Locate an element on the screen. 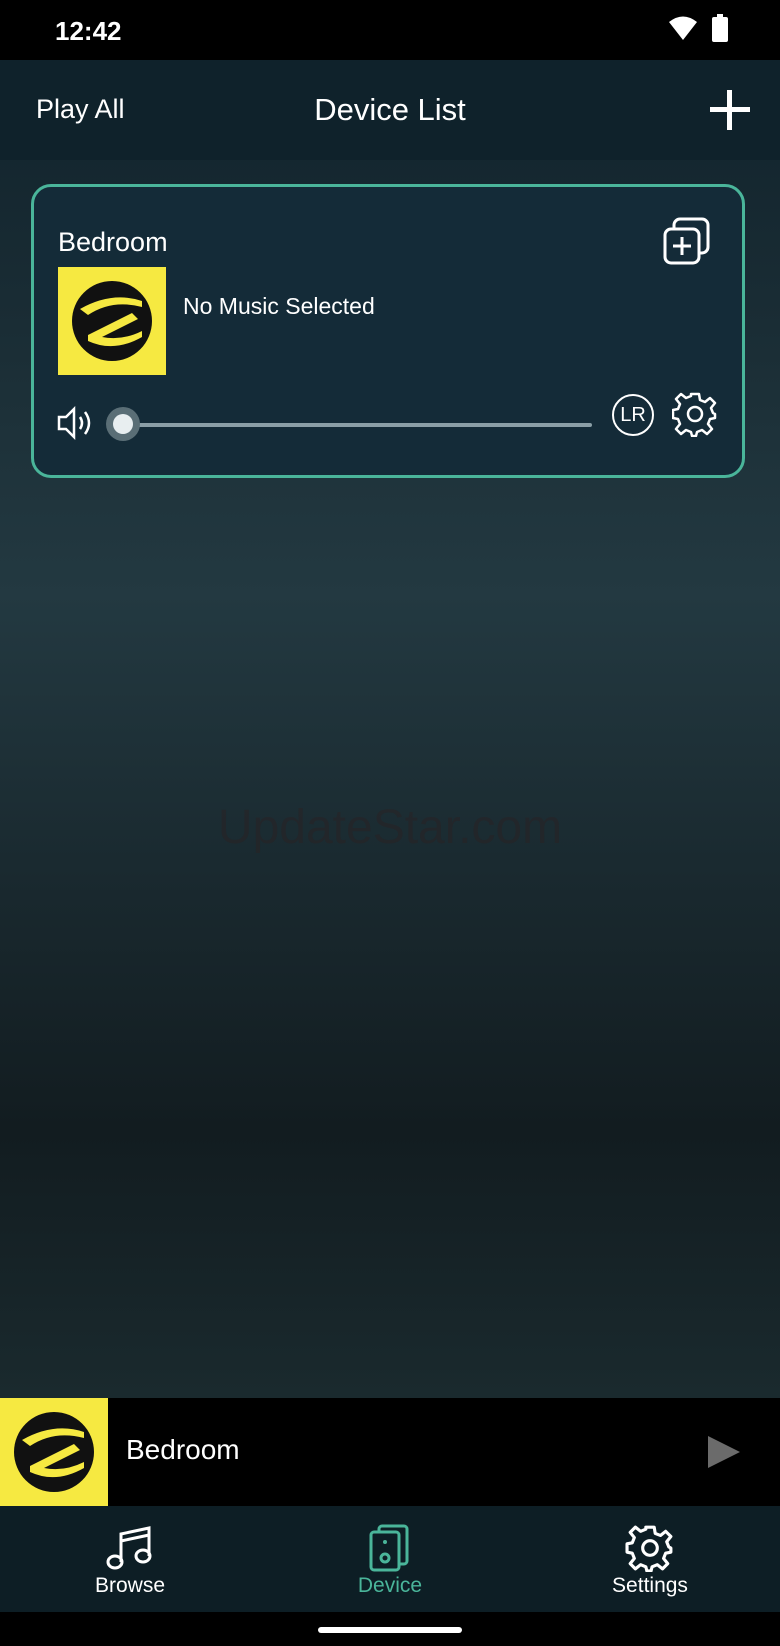  status-time: 12:42 is located at coordinates (88, 31).